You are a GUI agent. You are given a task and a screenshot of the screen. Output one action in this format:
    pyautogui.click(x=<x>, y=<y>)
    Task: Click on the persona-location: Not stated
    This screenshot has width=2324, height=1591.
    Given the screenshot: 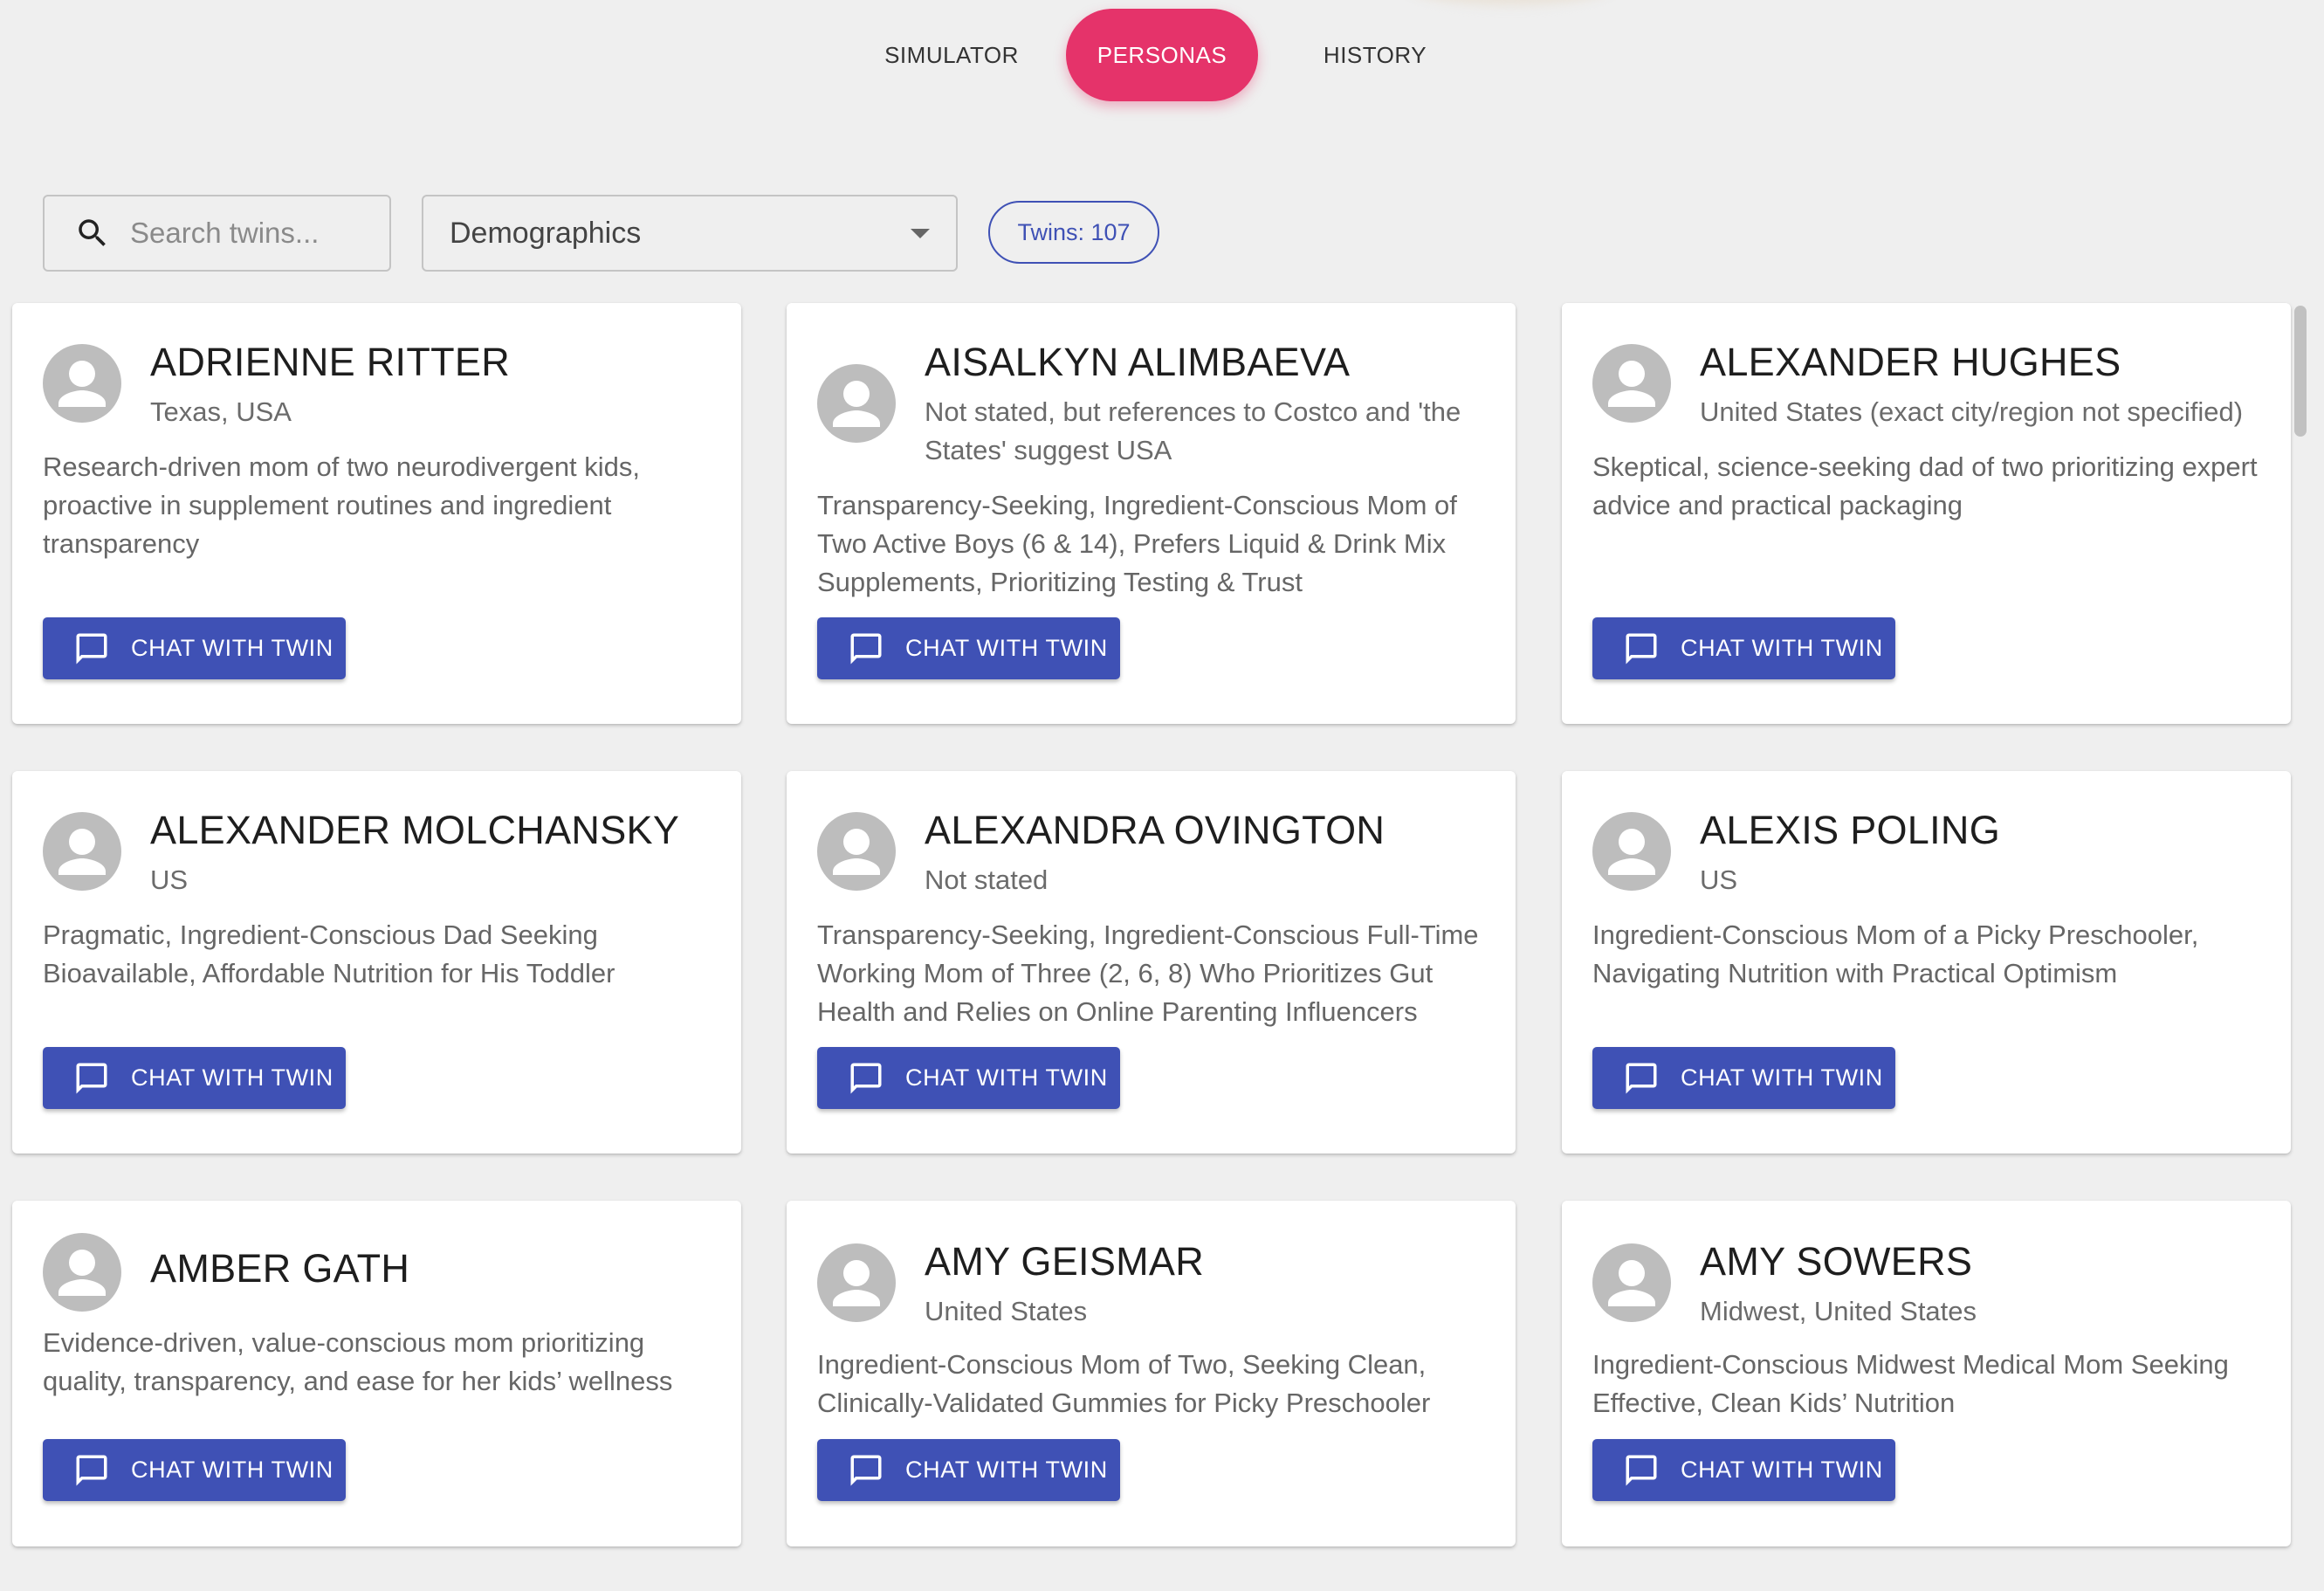 What is the action you would take?
    pyautogui.click(x=987, y=879)
    